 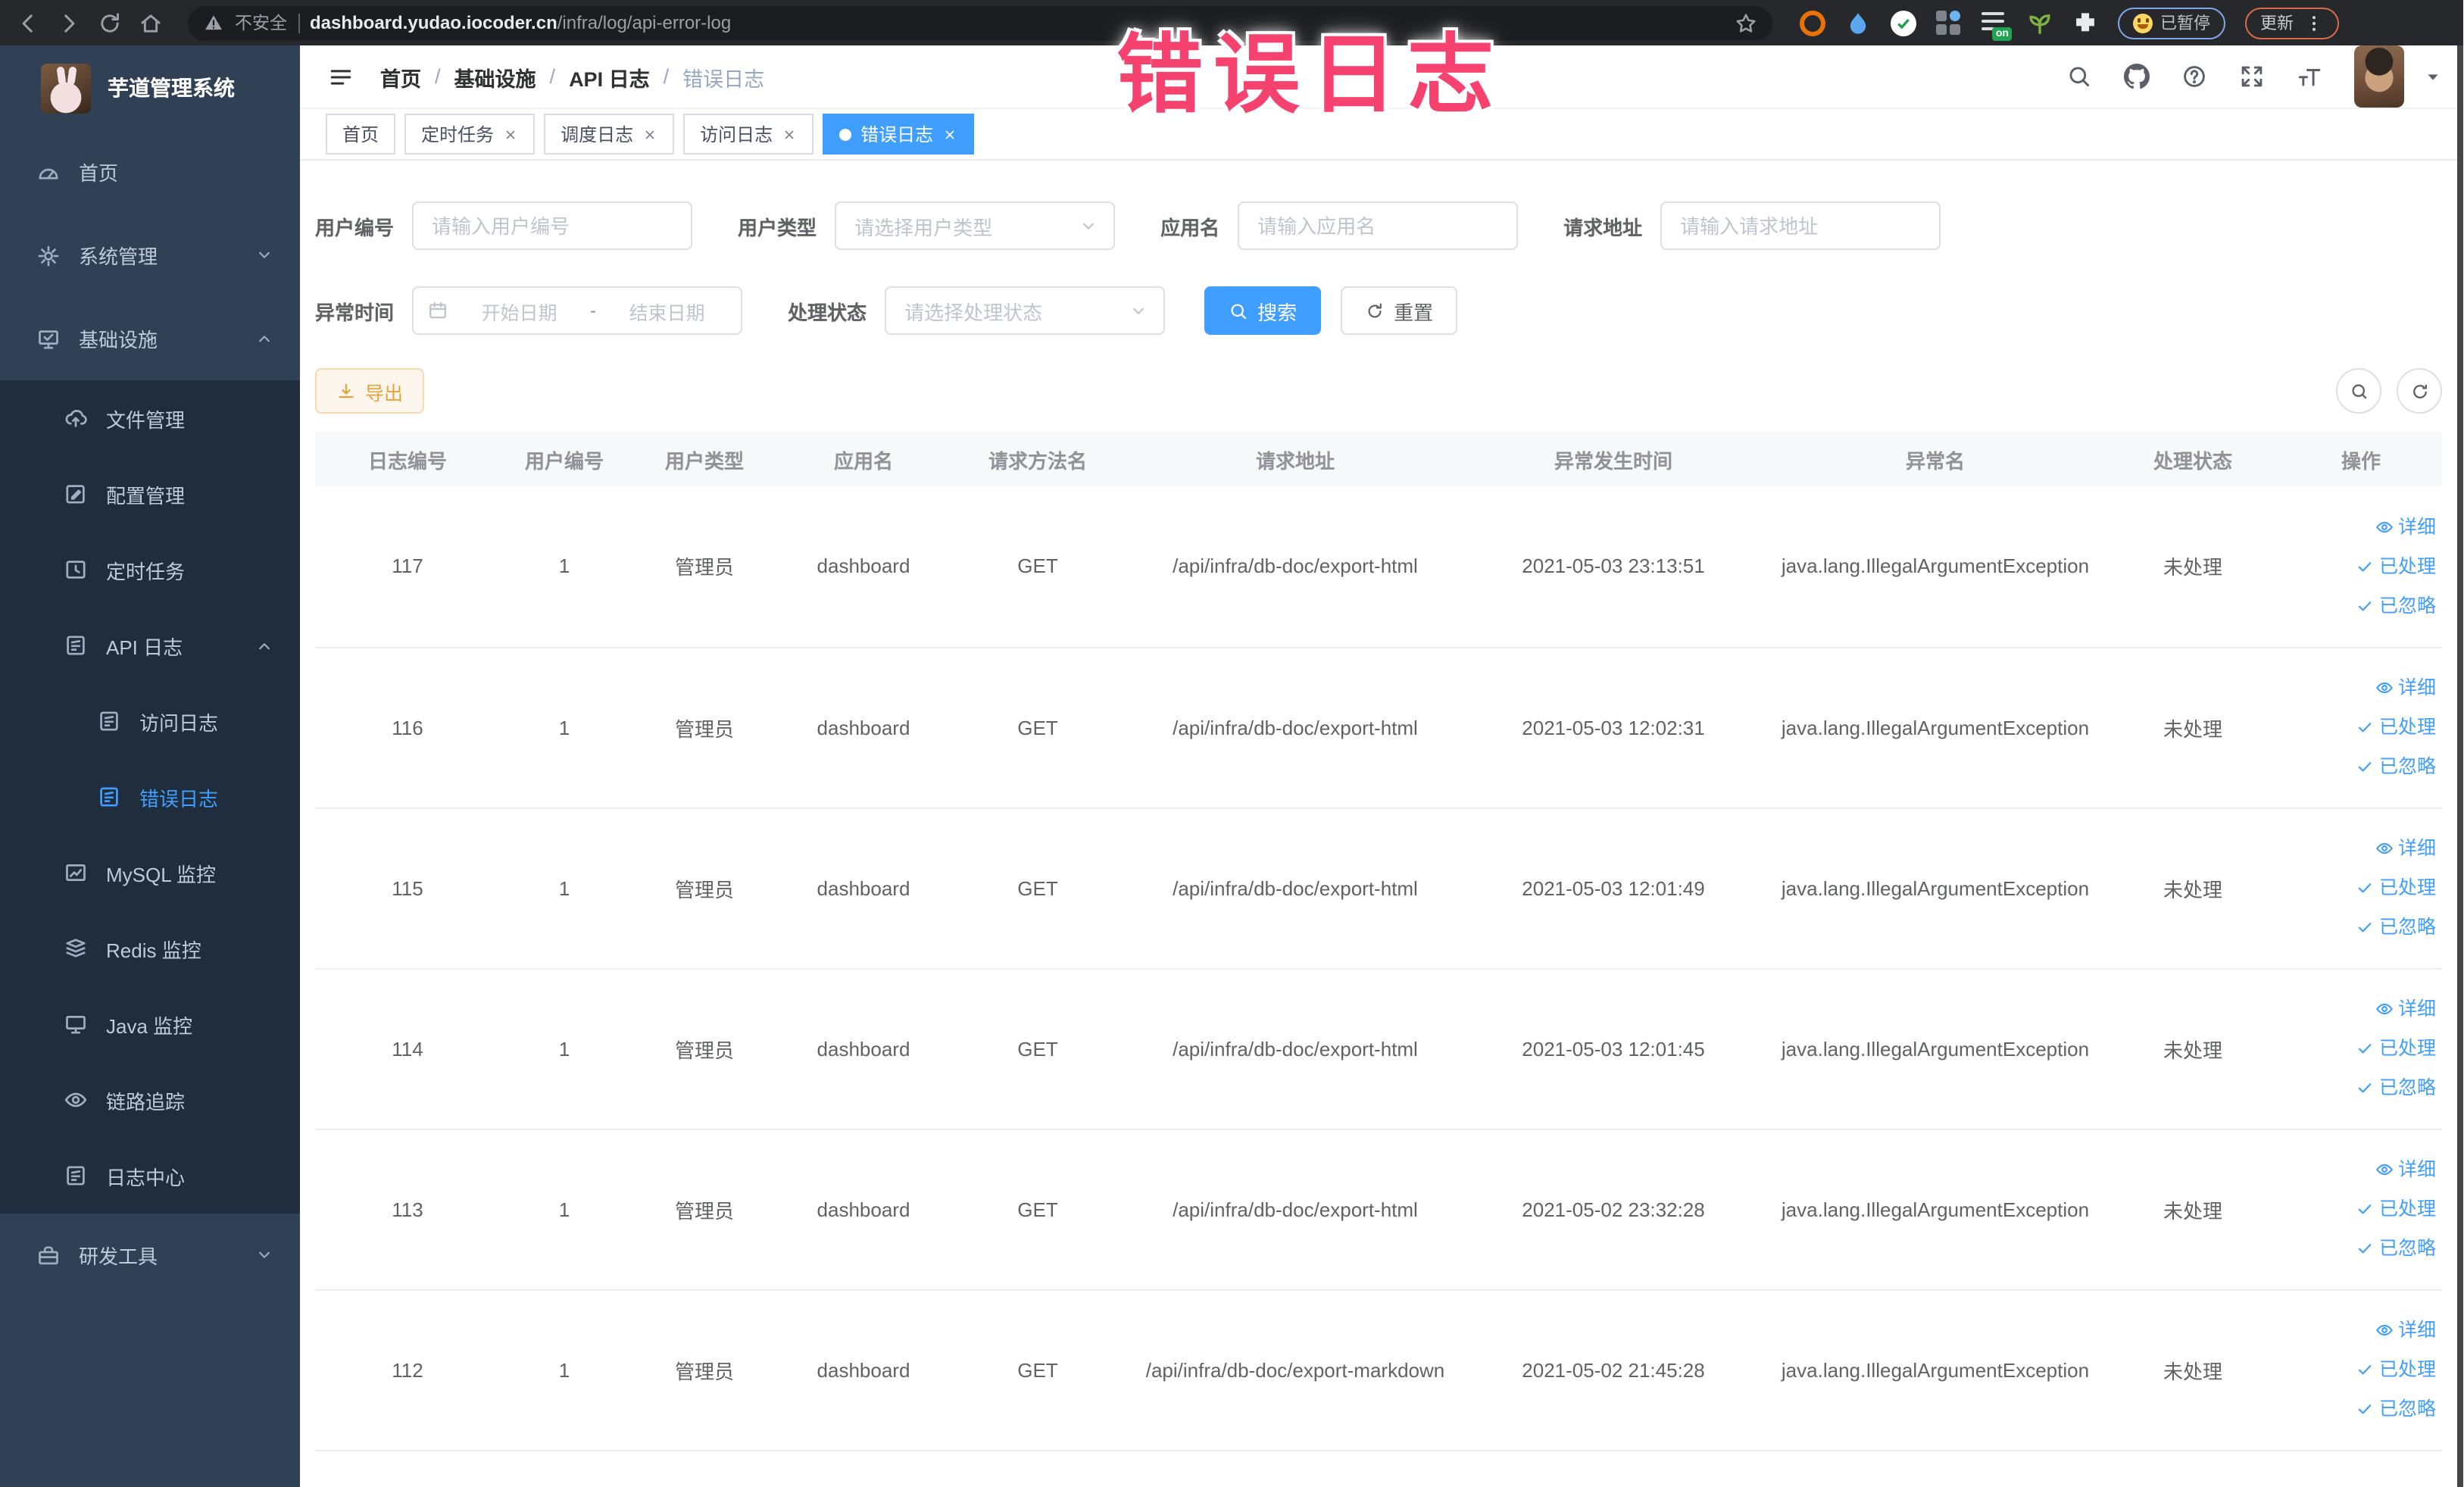 What do you see at coordinates (76, 873) in the screenshot?
I see `chart-icon` at bounding box center [76, 873].